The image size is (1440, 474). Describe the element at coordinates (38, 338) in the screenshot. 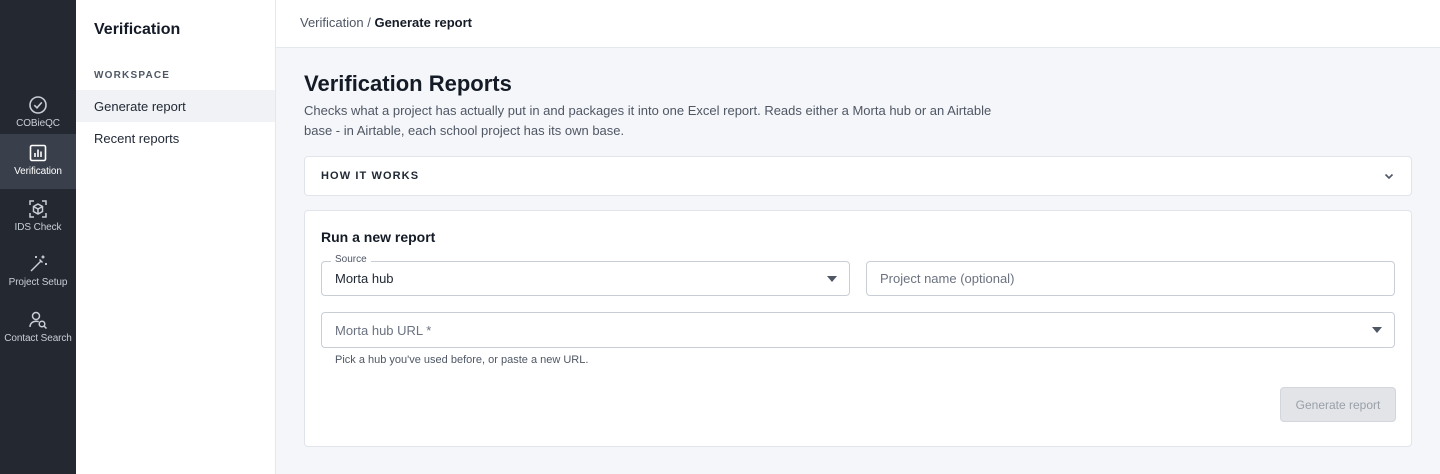

I see `rail-item-label: Contact Search` at that location.